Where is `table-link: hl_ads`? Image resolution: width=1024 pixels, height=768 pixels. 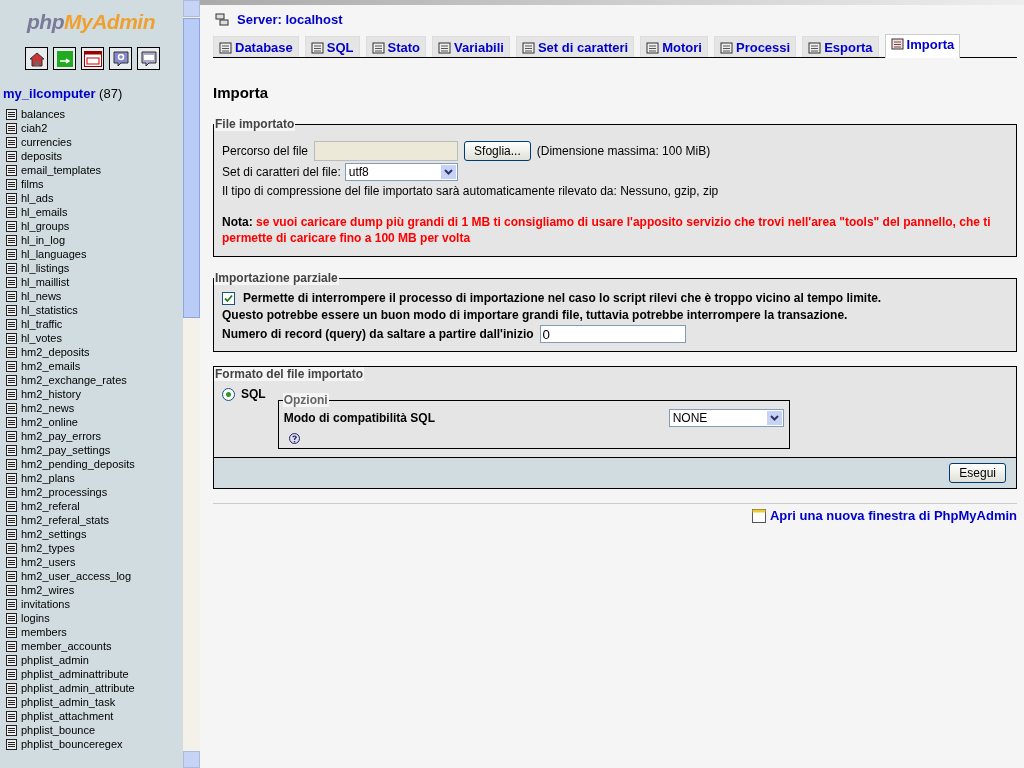
table-link: hl_ads is located at coordinates (37, 198).